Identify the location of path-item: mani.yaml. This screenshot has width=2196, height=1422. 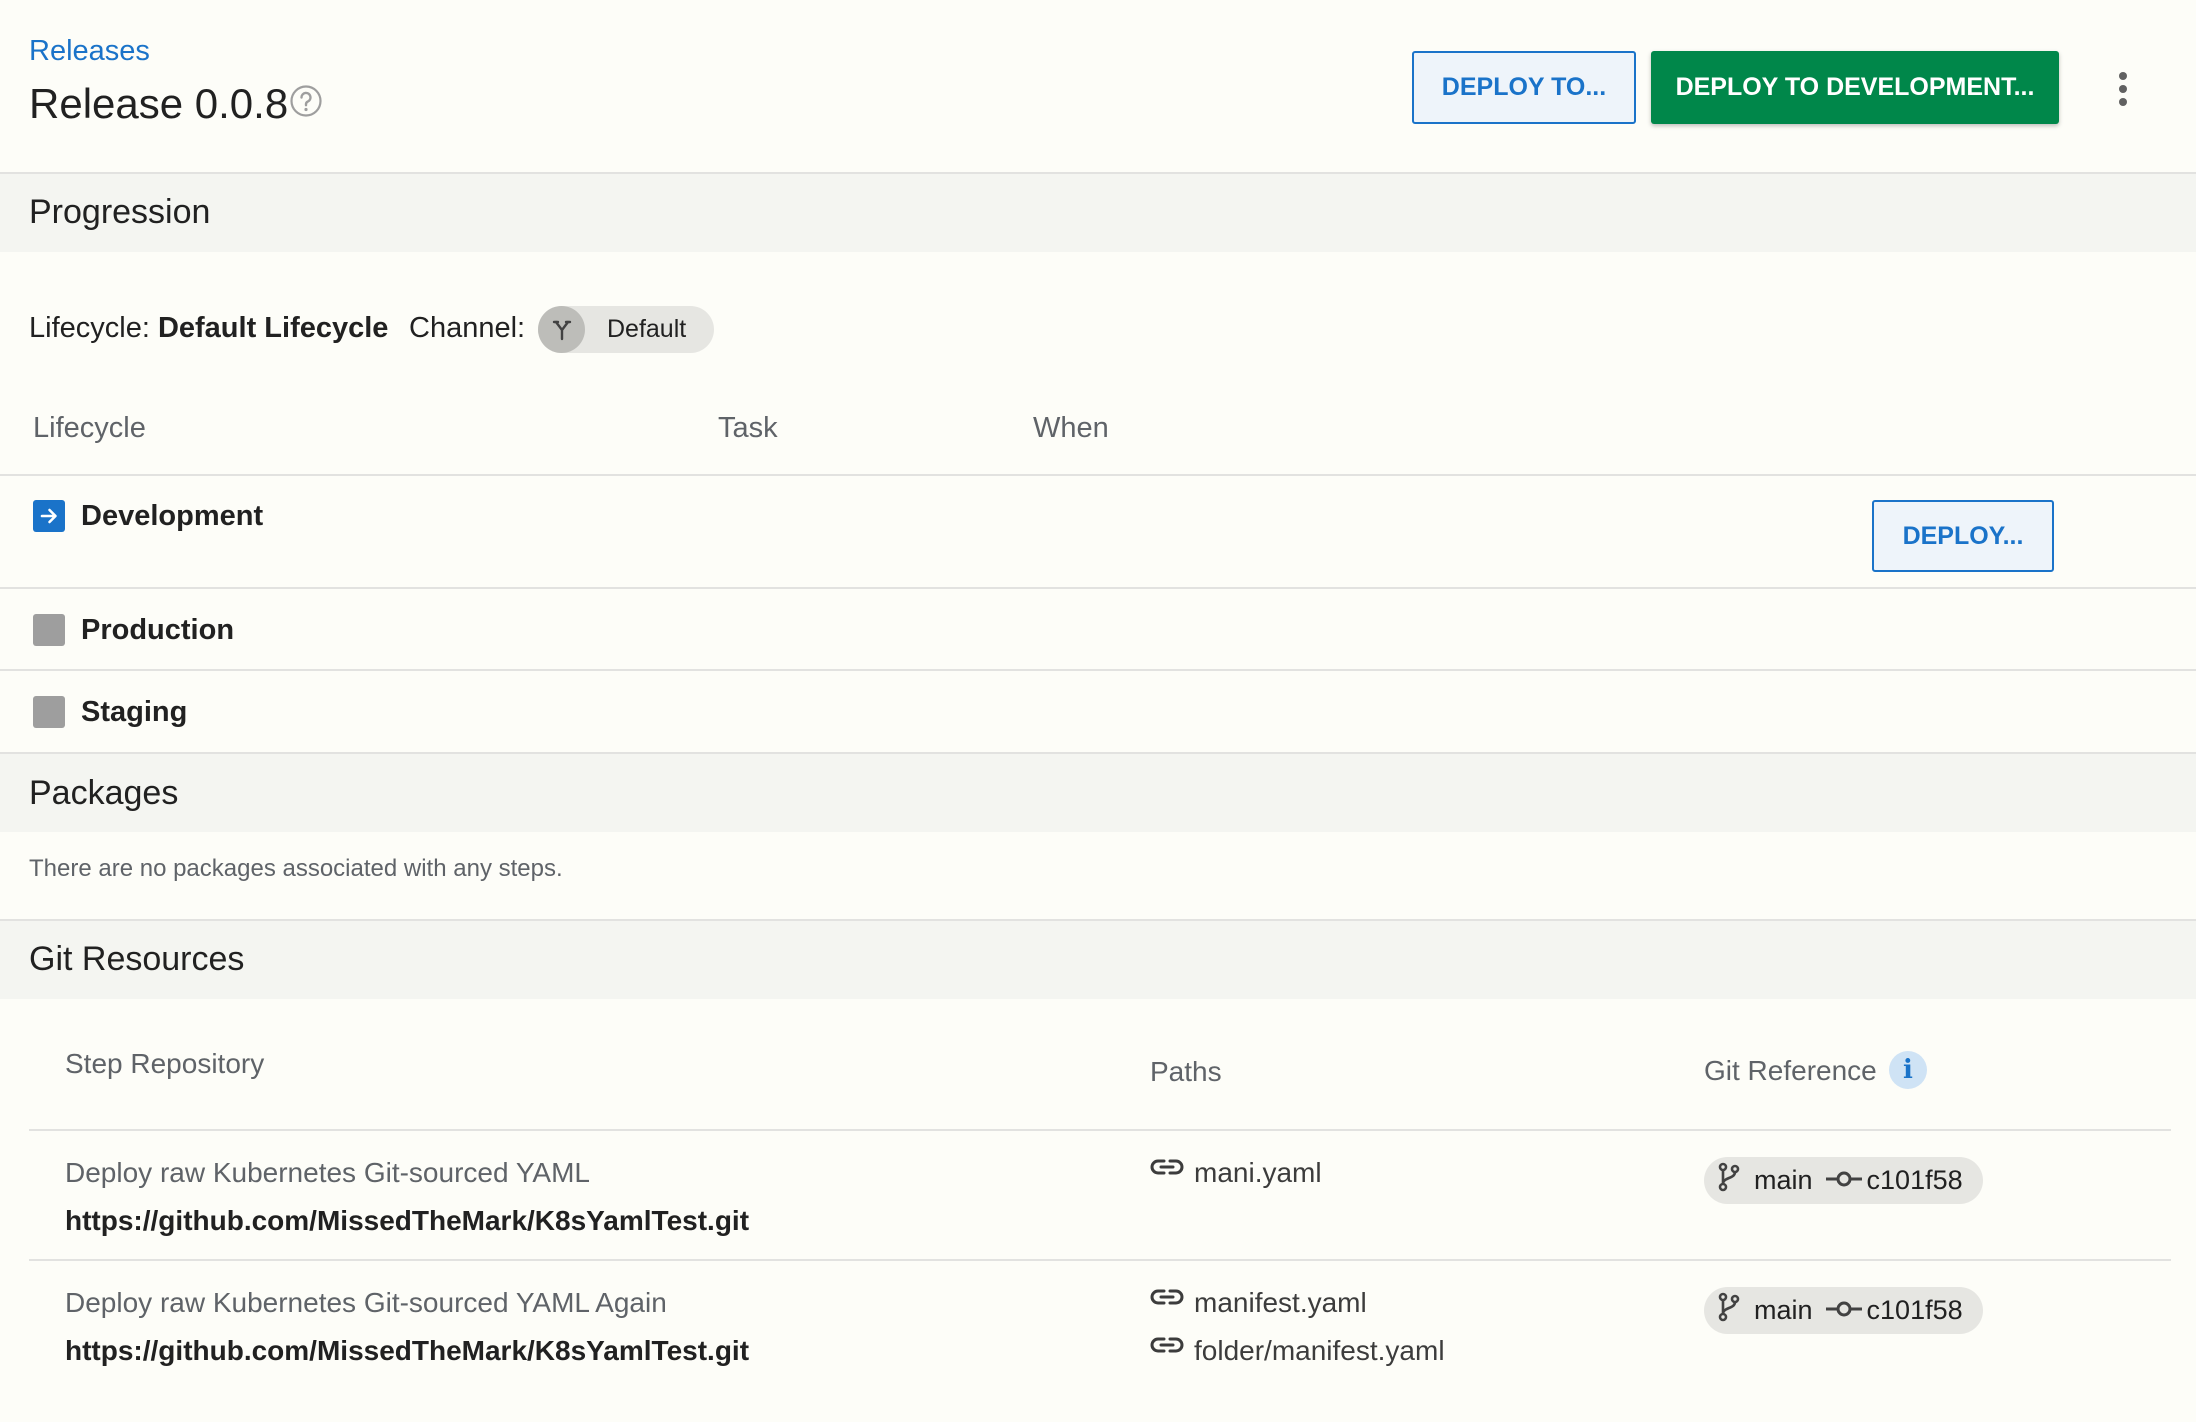
(1236, 1172).